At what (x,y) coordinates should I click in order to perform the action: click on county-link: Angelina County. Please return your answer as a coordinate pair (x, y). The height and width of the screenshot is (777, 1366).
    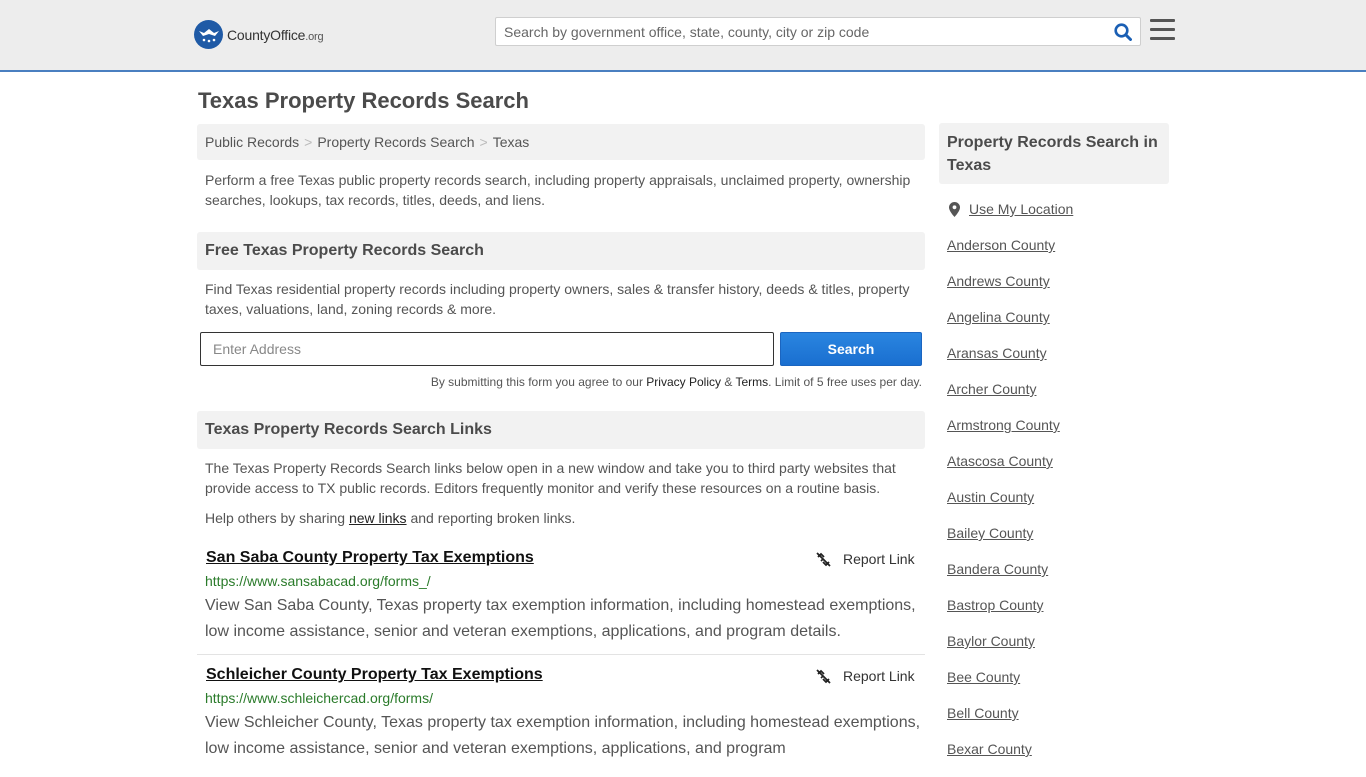
    Looking at the image, I should click on (998, 317).